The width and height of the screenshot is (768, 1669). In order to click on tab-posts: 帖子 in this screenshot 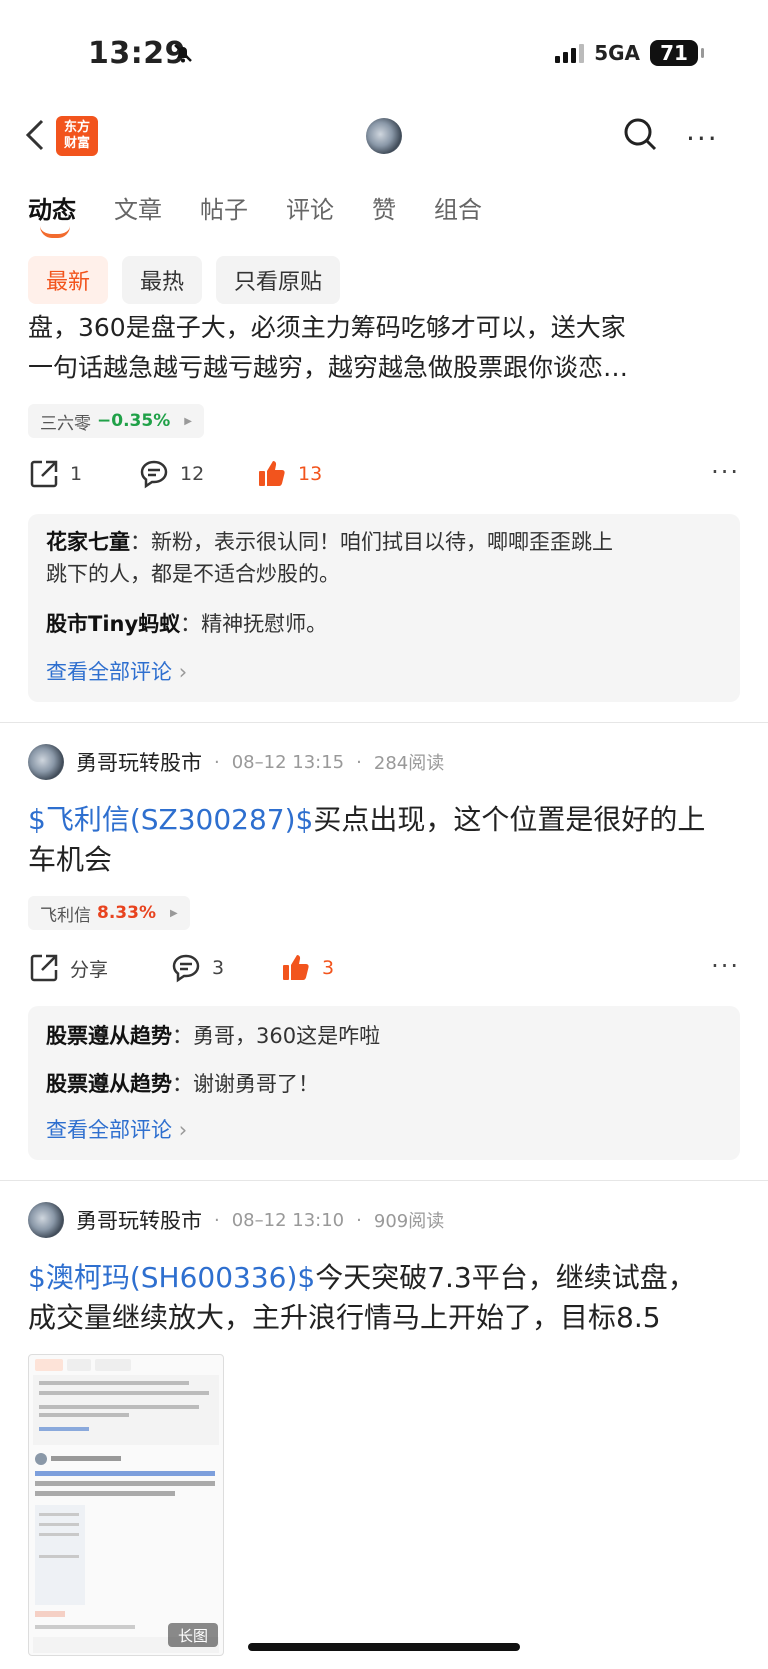, I will do `click(224, 207)`.